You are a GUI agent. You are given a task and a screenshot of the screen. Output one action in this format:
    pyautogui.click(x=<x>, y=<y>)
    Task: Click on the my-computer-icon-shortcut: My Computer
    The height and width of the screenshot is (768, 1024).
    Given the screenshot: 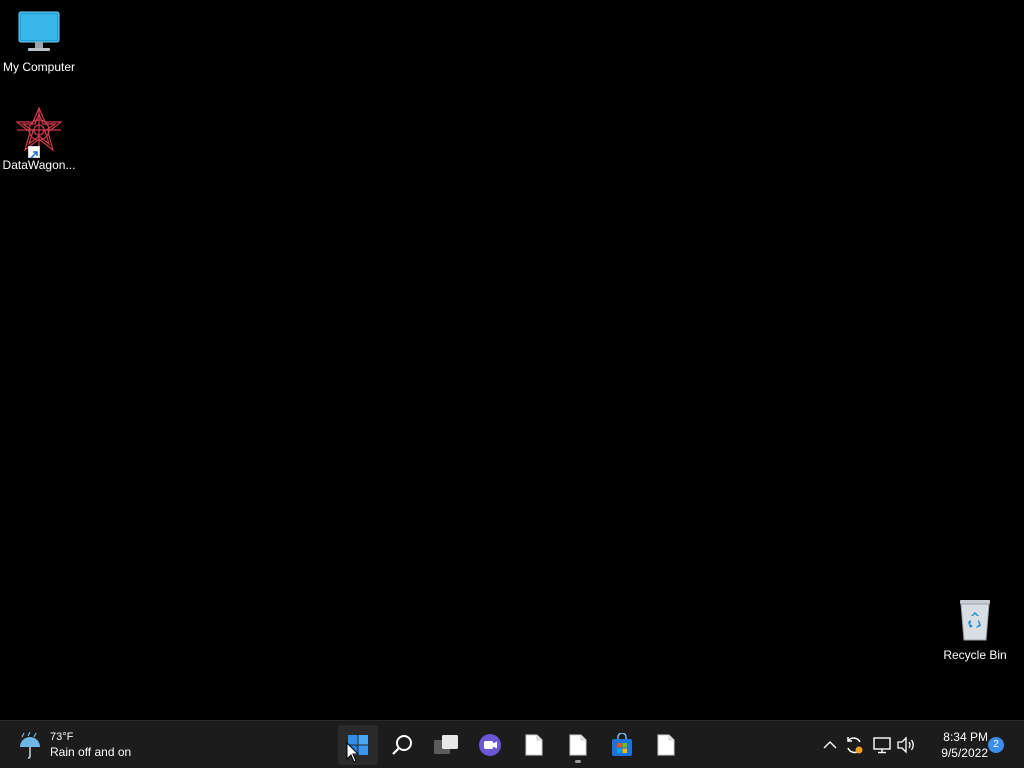 What is the action you would take?
    pyautogui.click(x=39, y=41)
    